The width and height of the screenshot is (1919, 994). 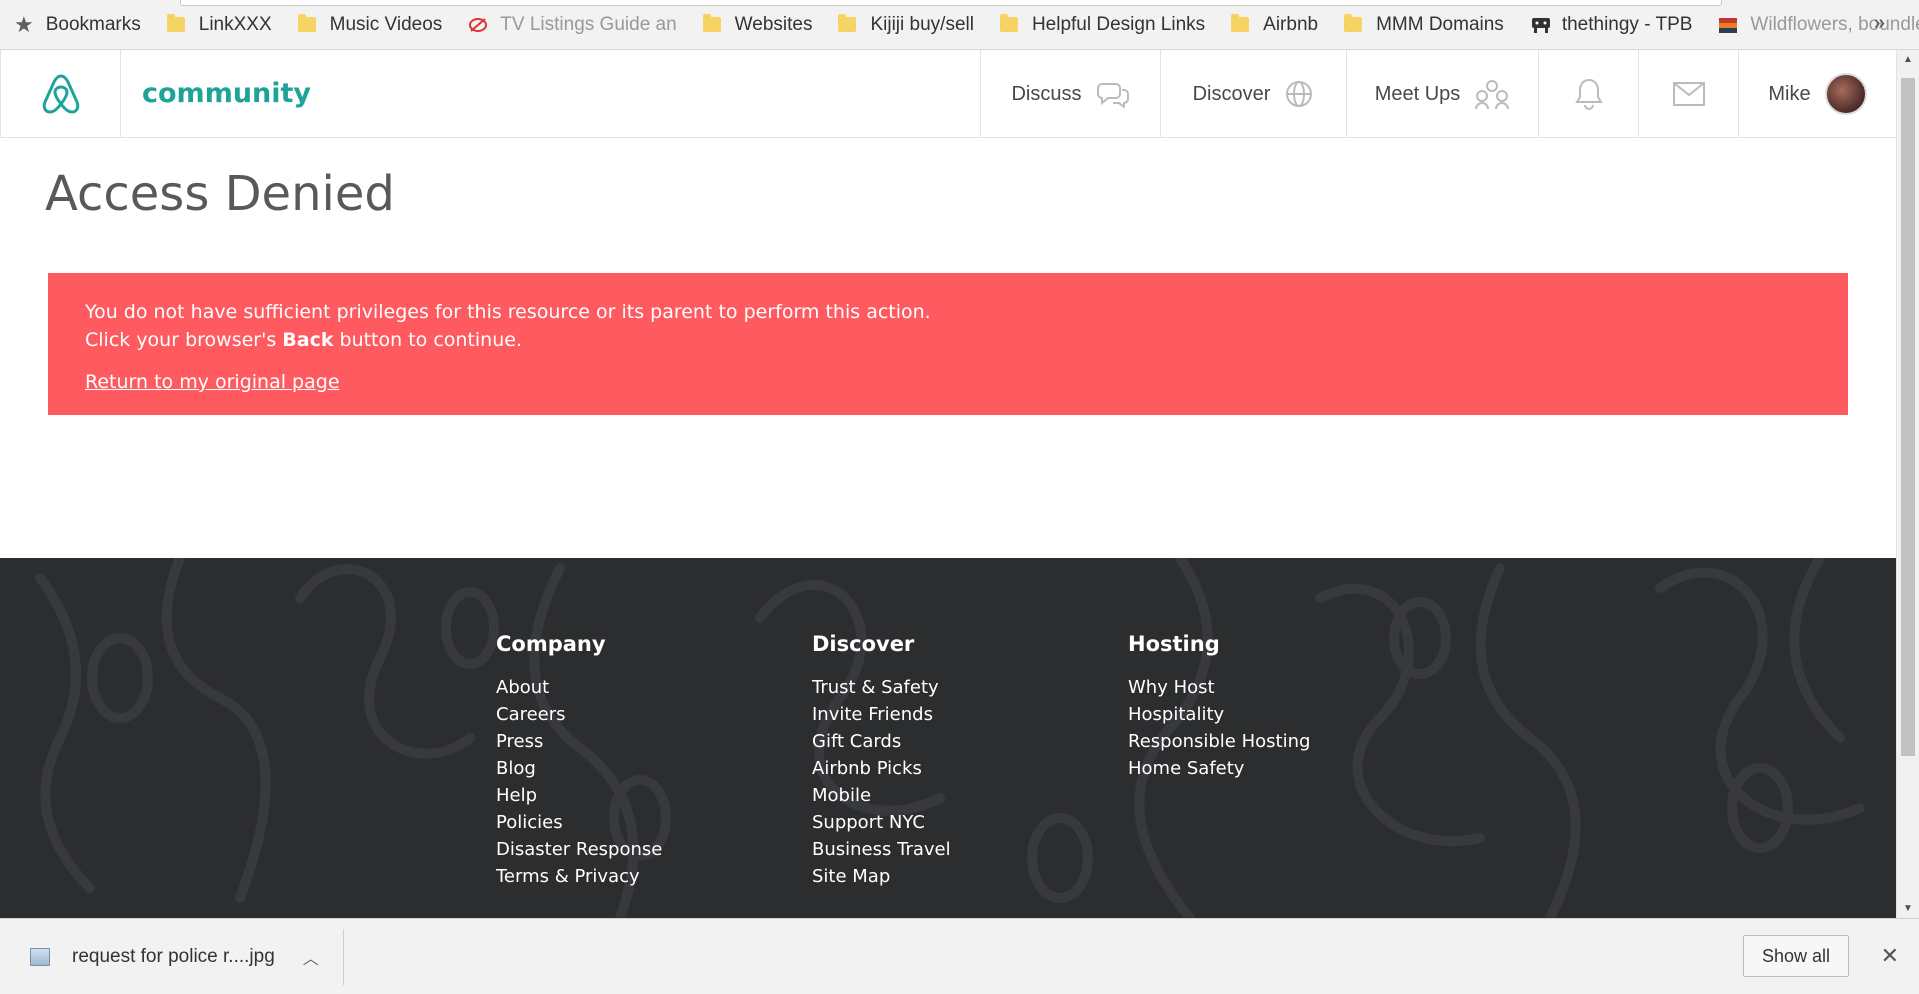 I want to click on bookmark-item-bookmarks: ★ Bookmarks, so click(x=77, y=25).